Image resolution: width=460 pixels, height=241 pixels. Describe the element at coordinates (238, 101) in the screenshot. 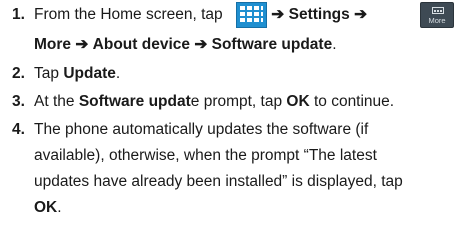

I see `step-text: e prompt, tap` at that location.